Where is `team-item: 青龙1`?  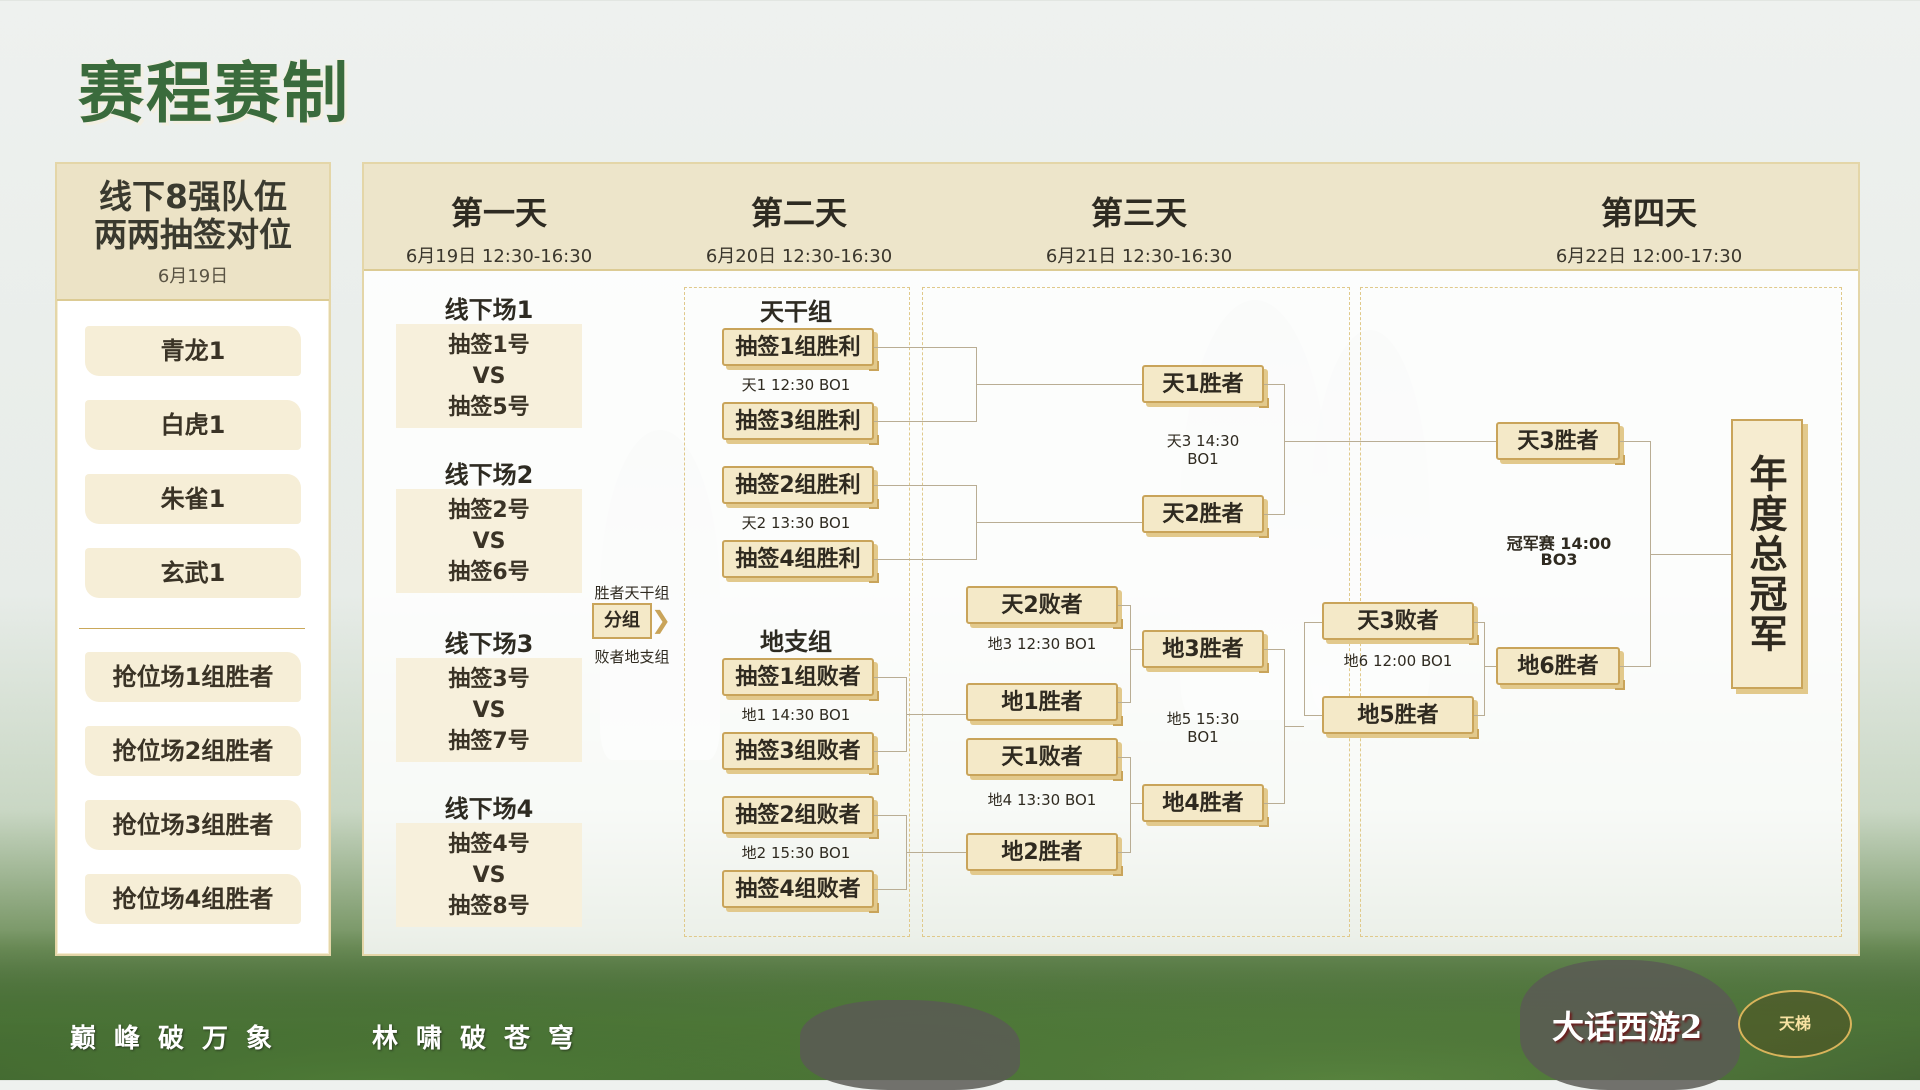
team-item: 青龙1 is located at coordinates (193, 351).